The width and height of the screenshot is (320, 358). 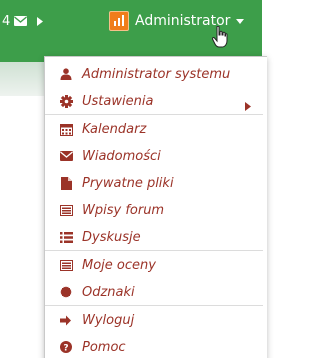 I want to click on avatar, so click(x=119, y=21).